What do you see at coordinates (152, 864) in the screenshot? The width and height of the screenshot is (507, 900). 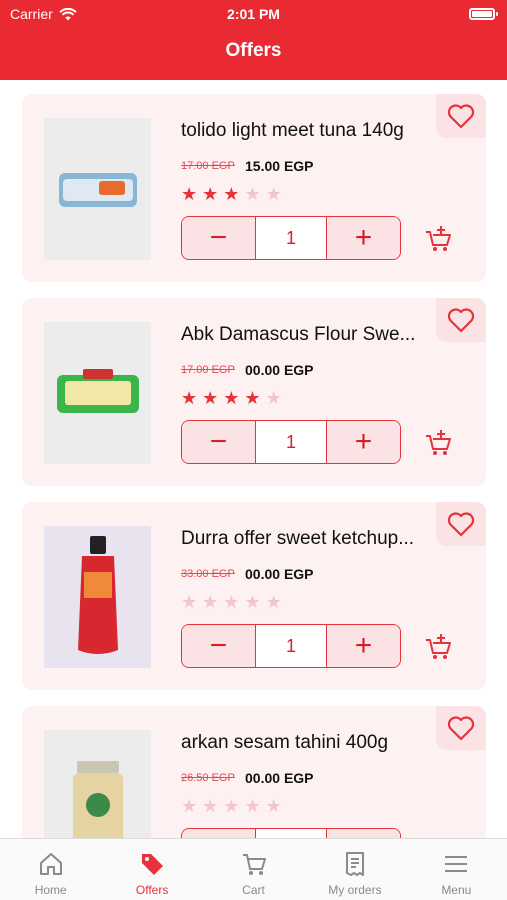 I see `tag-icon` at bounding box center [152, 864].